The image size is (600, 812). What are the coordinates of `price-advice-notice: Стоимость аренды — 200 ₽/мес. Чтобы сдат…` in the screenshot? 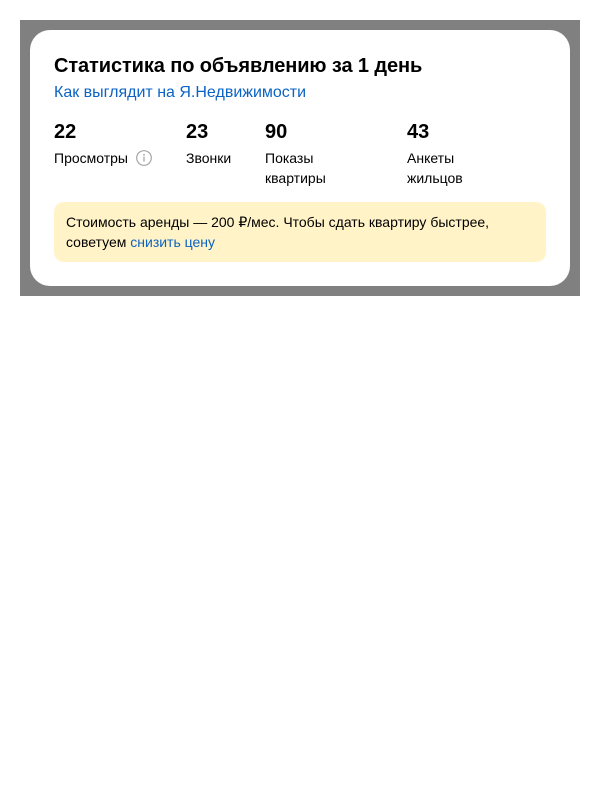 It's located at (300, 232).